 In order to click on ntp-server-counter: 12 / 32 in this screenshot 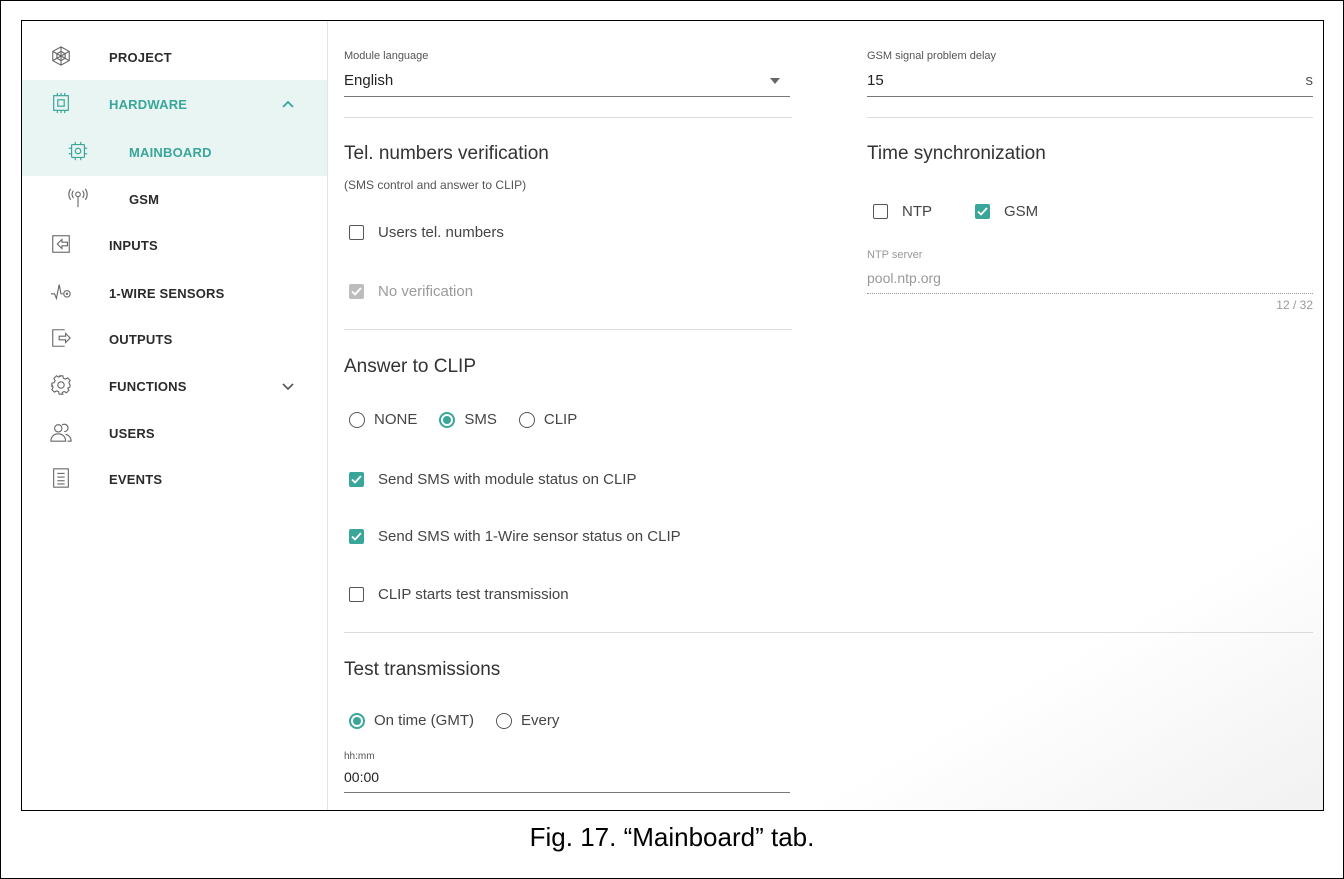, I will do `click(1294, 305)`.